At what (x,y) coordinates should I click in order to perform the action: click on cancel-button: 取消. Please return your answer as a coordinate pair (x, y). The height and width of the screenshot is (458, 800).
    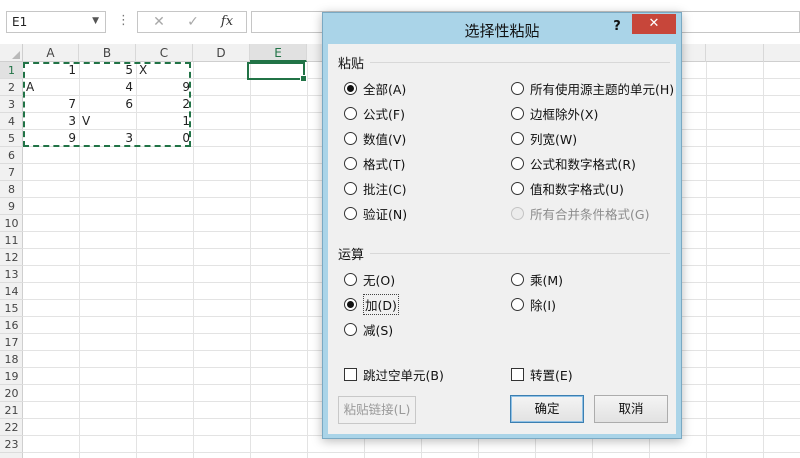
    Looking at the image, I should click on (631, 409).